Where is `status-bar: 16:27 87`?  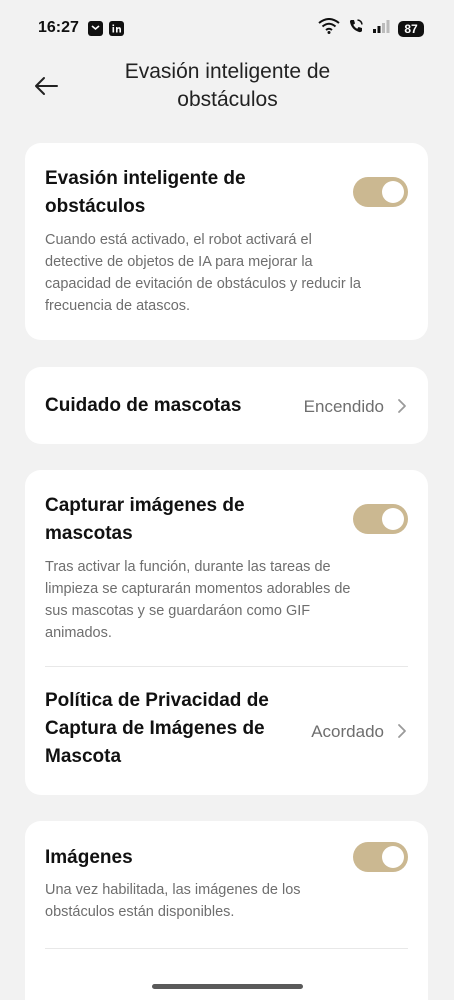 status-bar: 16:27 87 is located at coordinates (227, 29).